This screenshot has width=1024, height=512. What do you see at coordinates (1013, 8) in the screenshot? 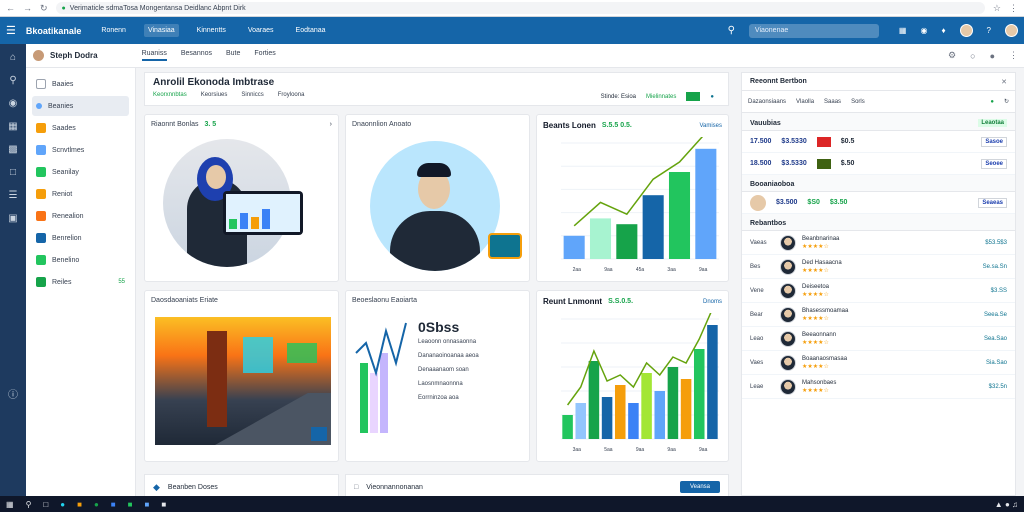
I see `menu-dots-icon: ⋮` at bounding box center [1013, 8].